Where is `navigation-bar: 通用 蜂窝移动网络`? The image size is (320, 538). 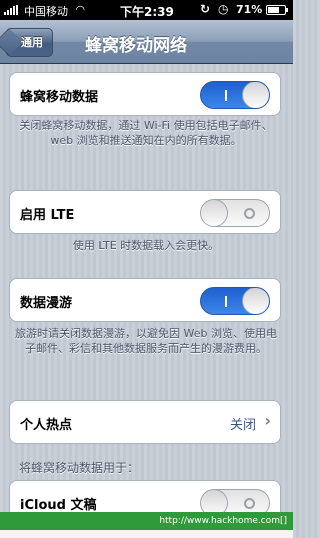 navigation-bar: 通用 蜂窝移动网络 is located at coordinates (146, 42).